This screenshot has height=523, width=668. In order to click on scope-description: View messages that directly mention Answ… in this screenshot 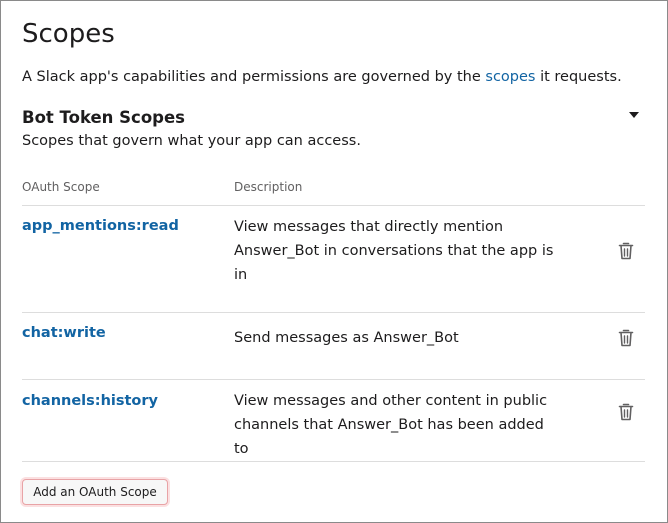, I will do `click(394, 251)`.